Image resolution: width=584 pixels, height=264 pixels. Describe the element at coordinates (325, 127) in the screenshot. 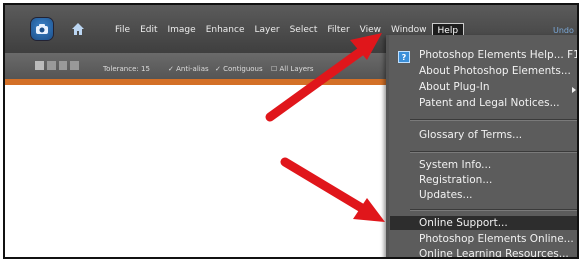

I see `annotation-arrows` at that location.